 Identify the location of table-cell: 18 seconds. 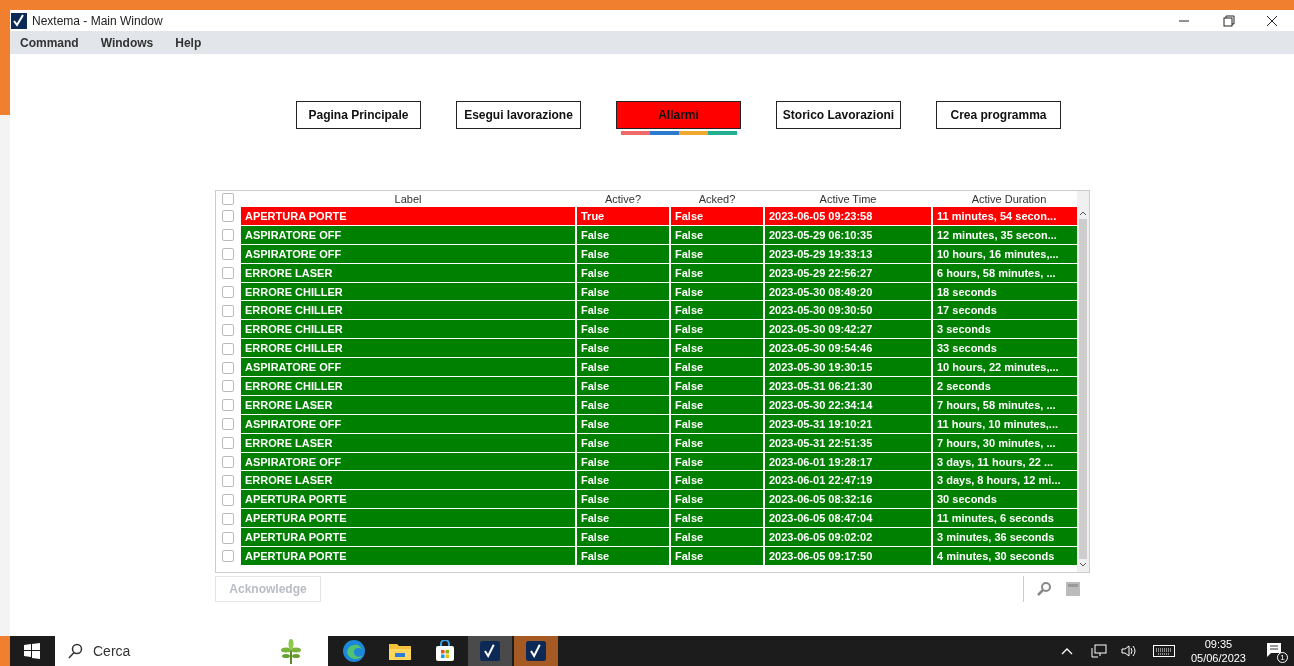
(1005, 291).